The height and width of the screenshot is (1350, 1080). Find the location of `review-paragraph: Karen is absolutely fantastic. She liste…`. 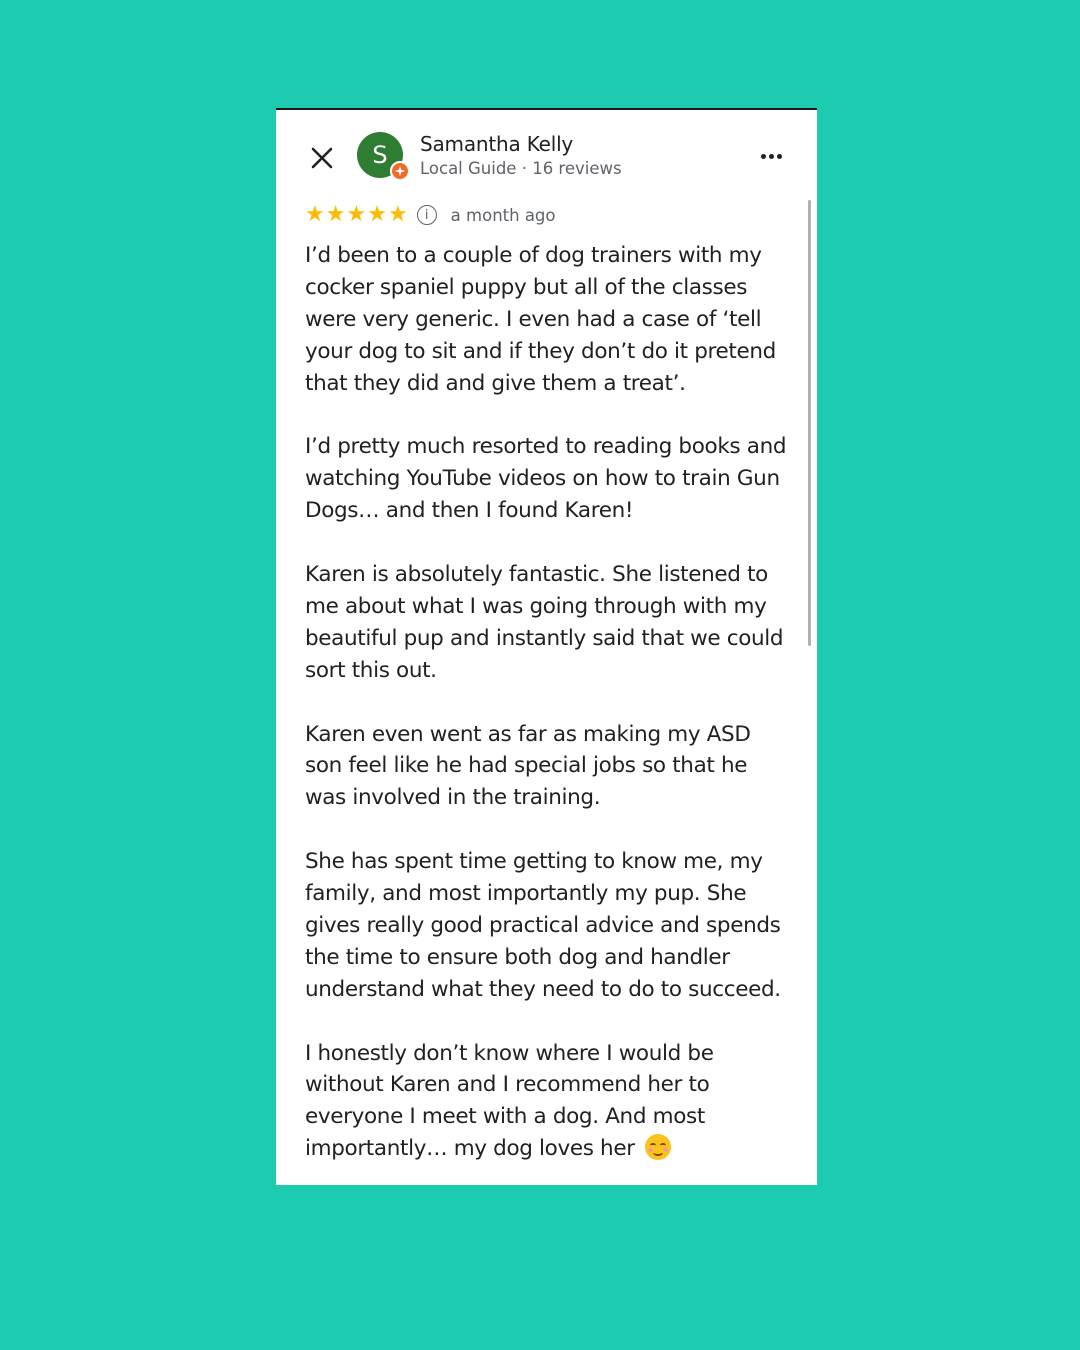

review-paragraph: Karen is absolutely fantastic. She liste… is located at coordinates (544, 622).